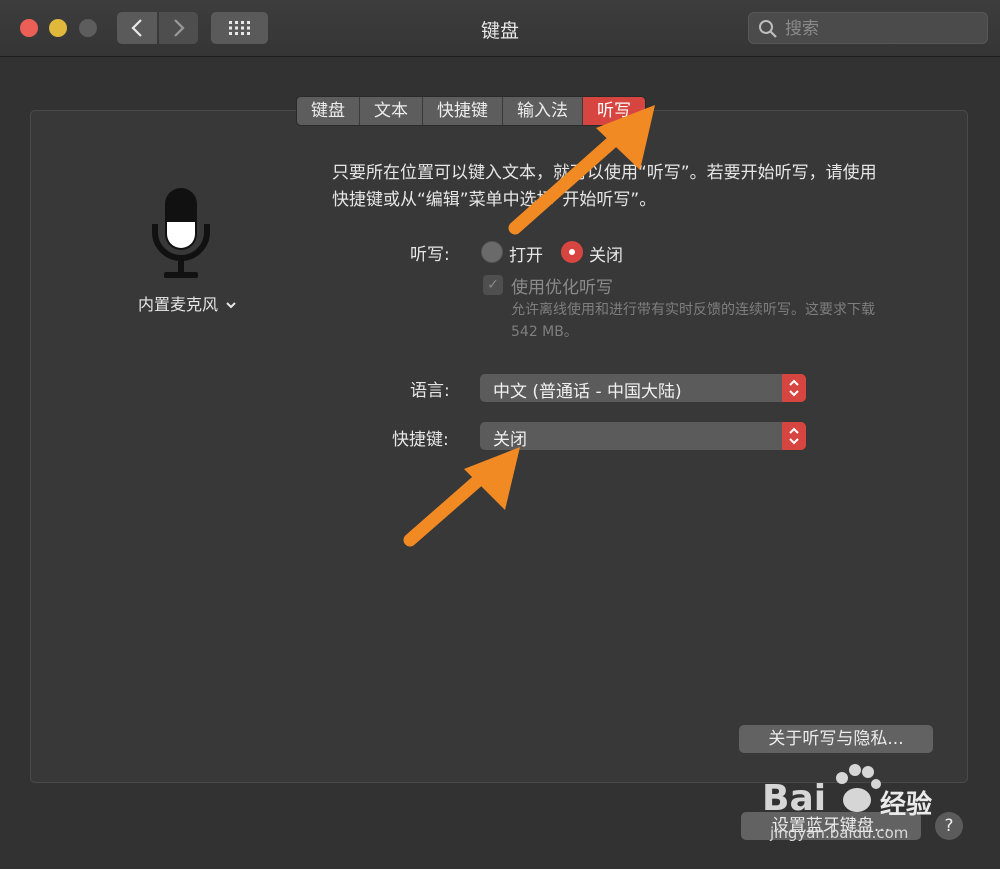 The width and height of the screenshot is (1000, 869). Describe the element at coordinates (693, 321) in the screenshot. I see `enhanced-dictation-hint: 允许离线使用和进行带有实时反馈的连续听写。这要求下载 542 MB。` at that location.